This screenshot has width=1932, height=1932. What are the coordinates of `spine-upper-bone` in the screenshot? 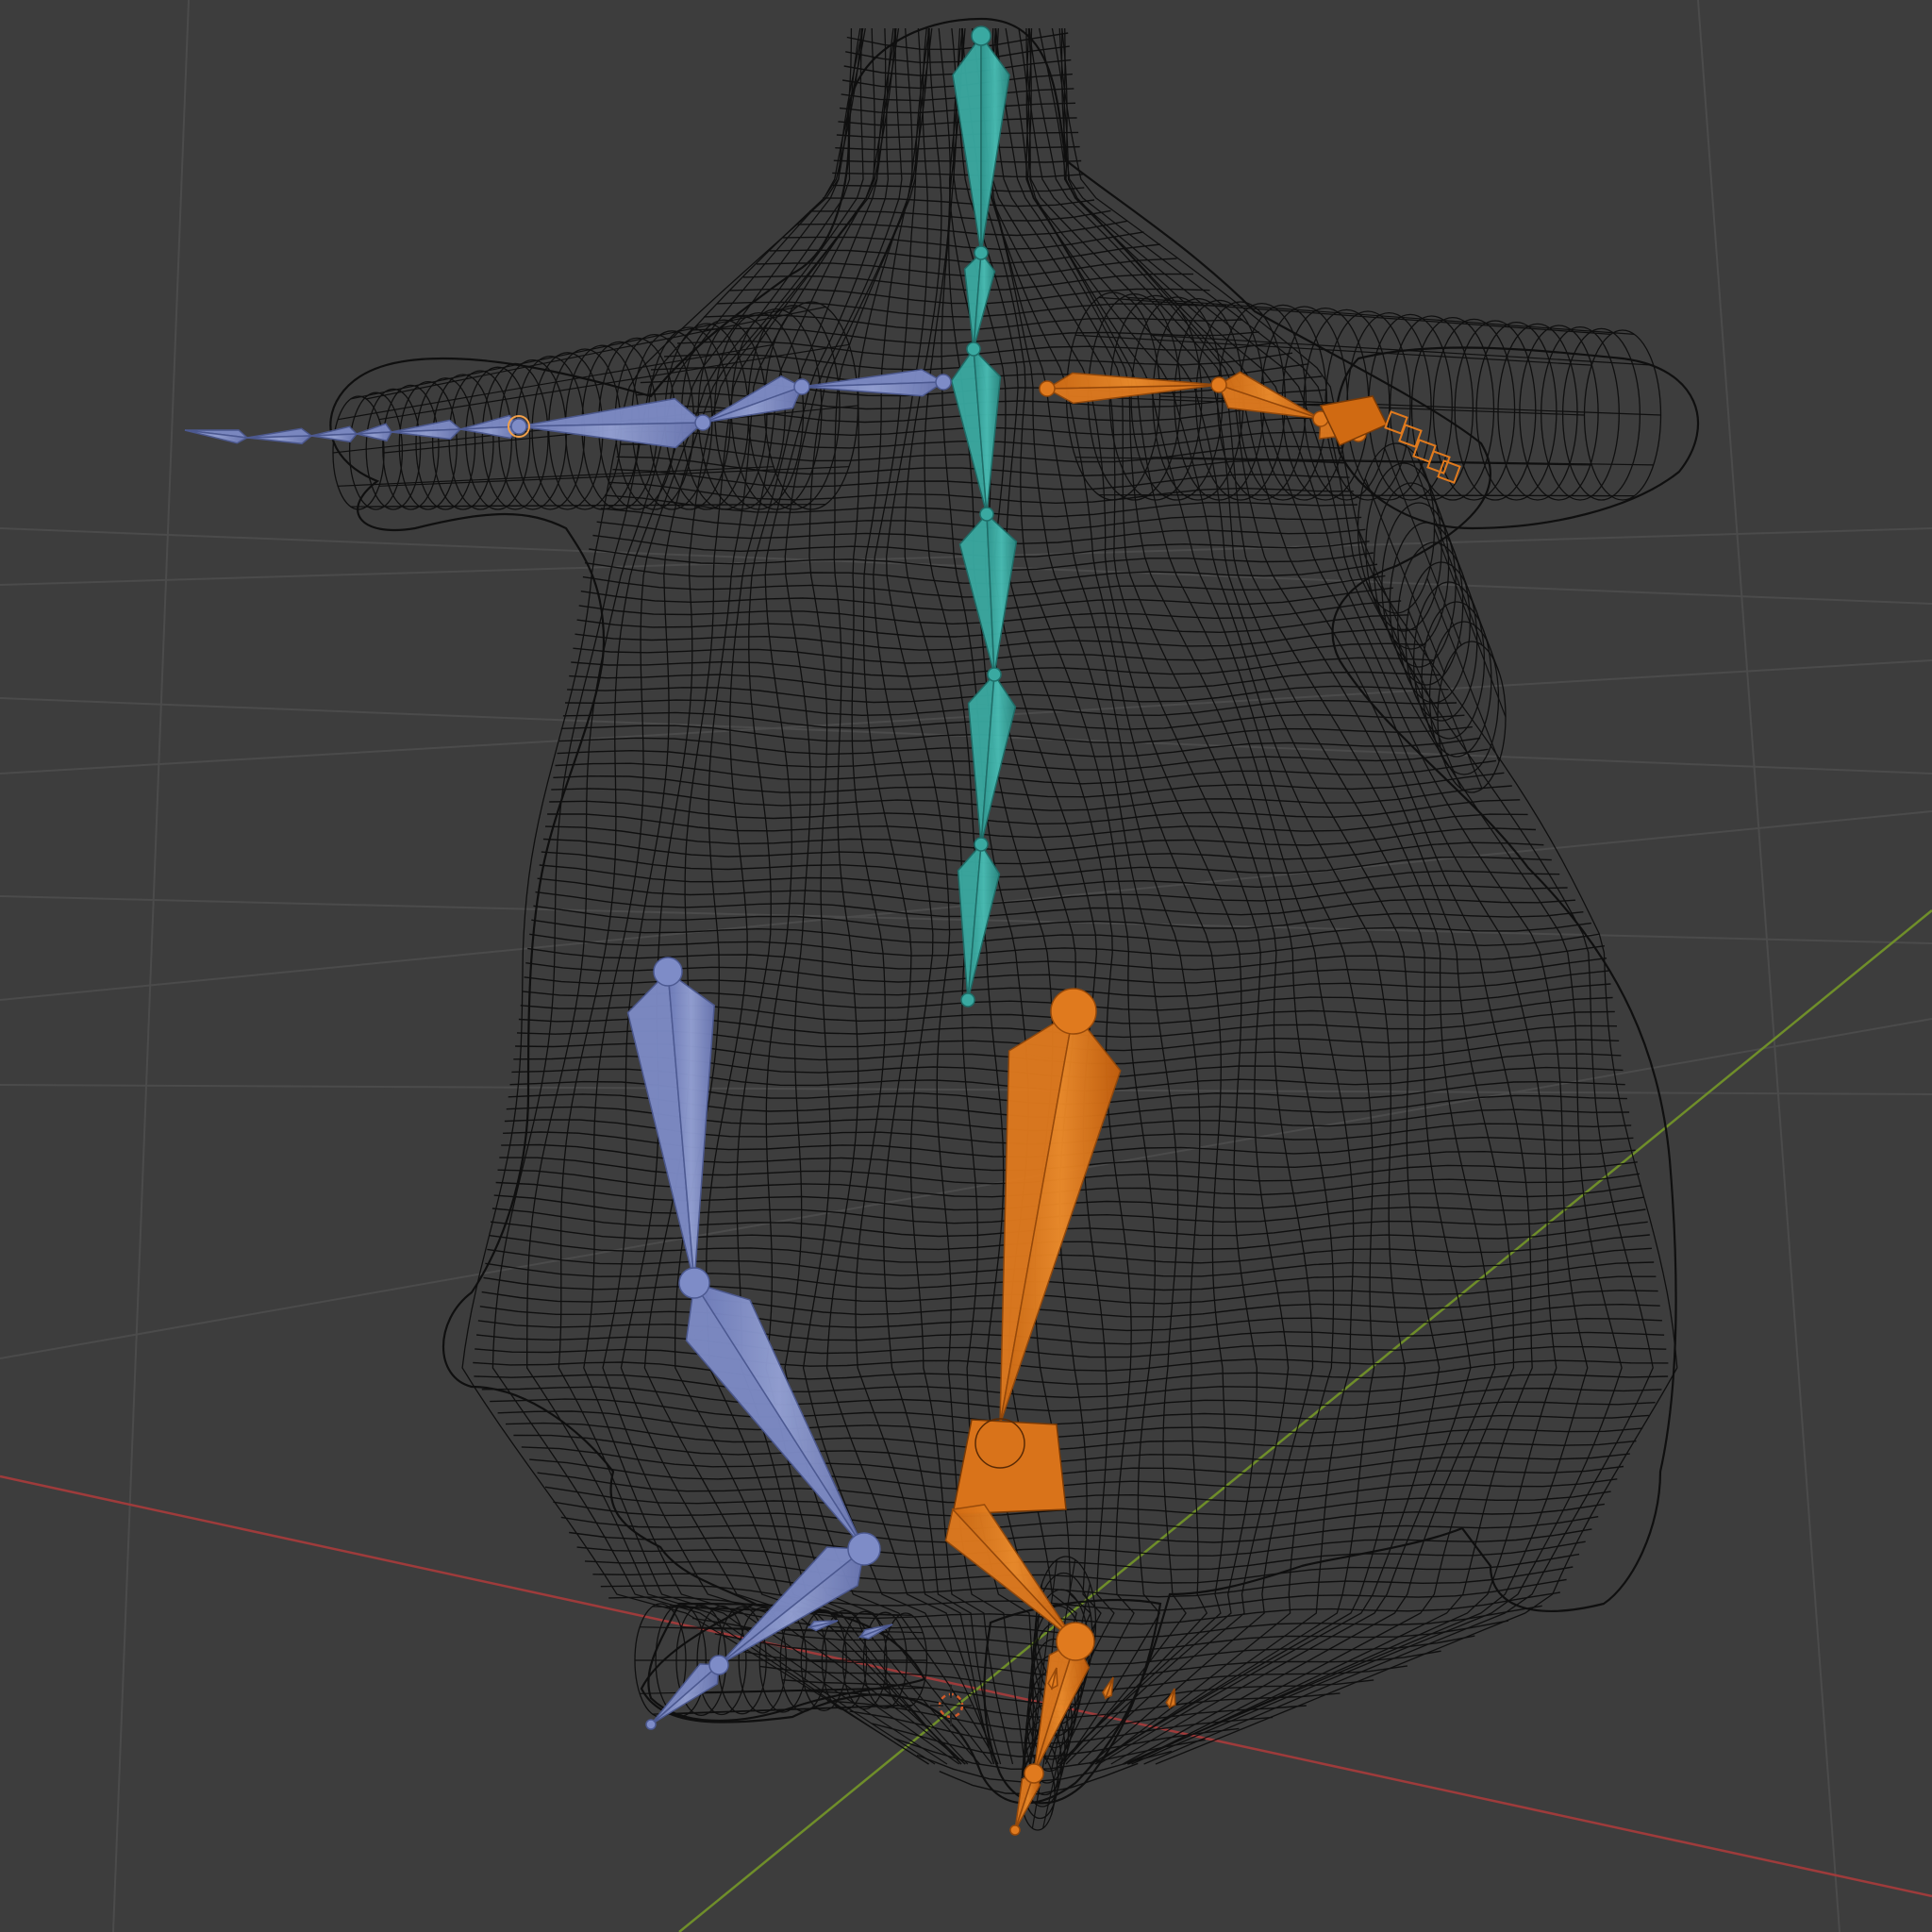 It's located at (988, 594).